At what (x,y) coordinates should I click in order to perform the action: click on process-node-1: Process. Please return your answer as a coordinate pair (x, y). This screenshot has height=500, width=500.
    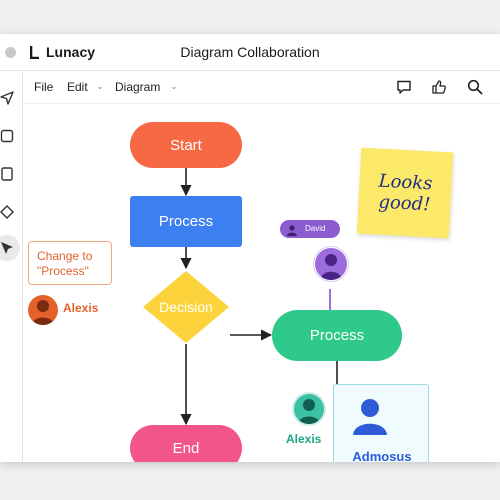
    Looking at the image, I should click on (186, 221).